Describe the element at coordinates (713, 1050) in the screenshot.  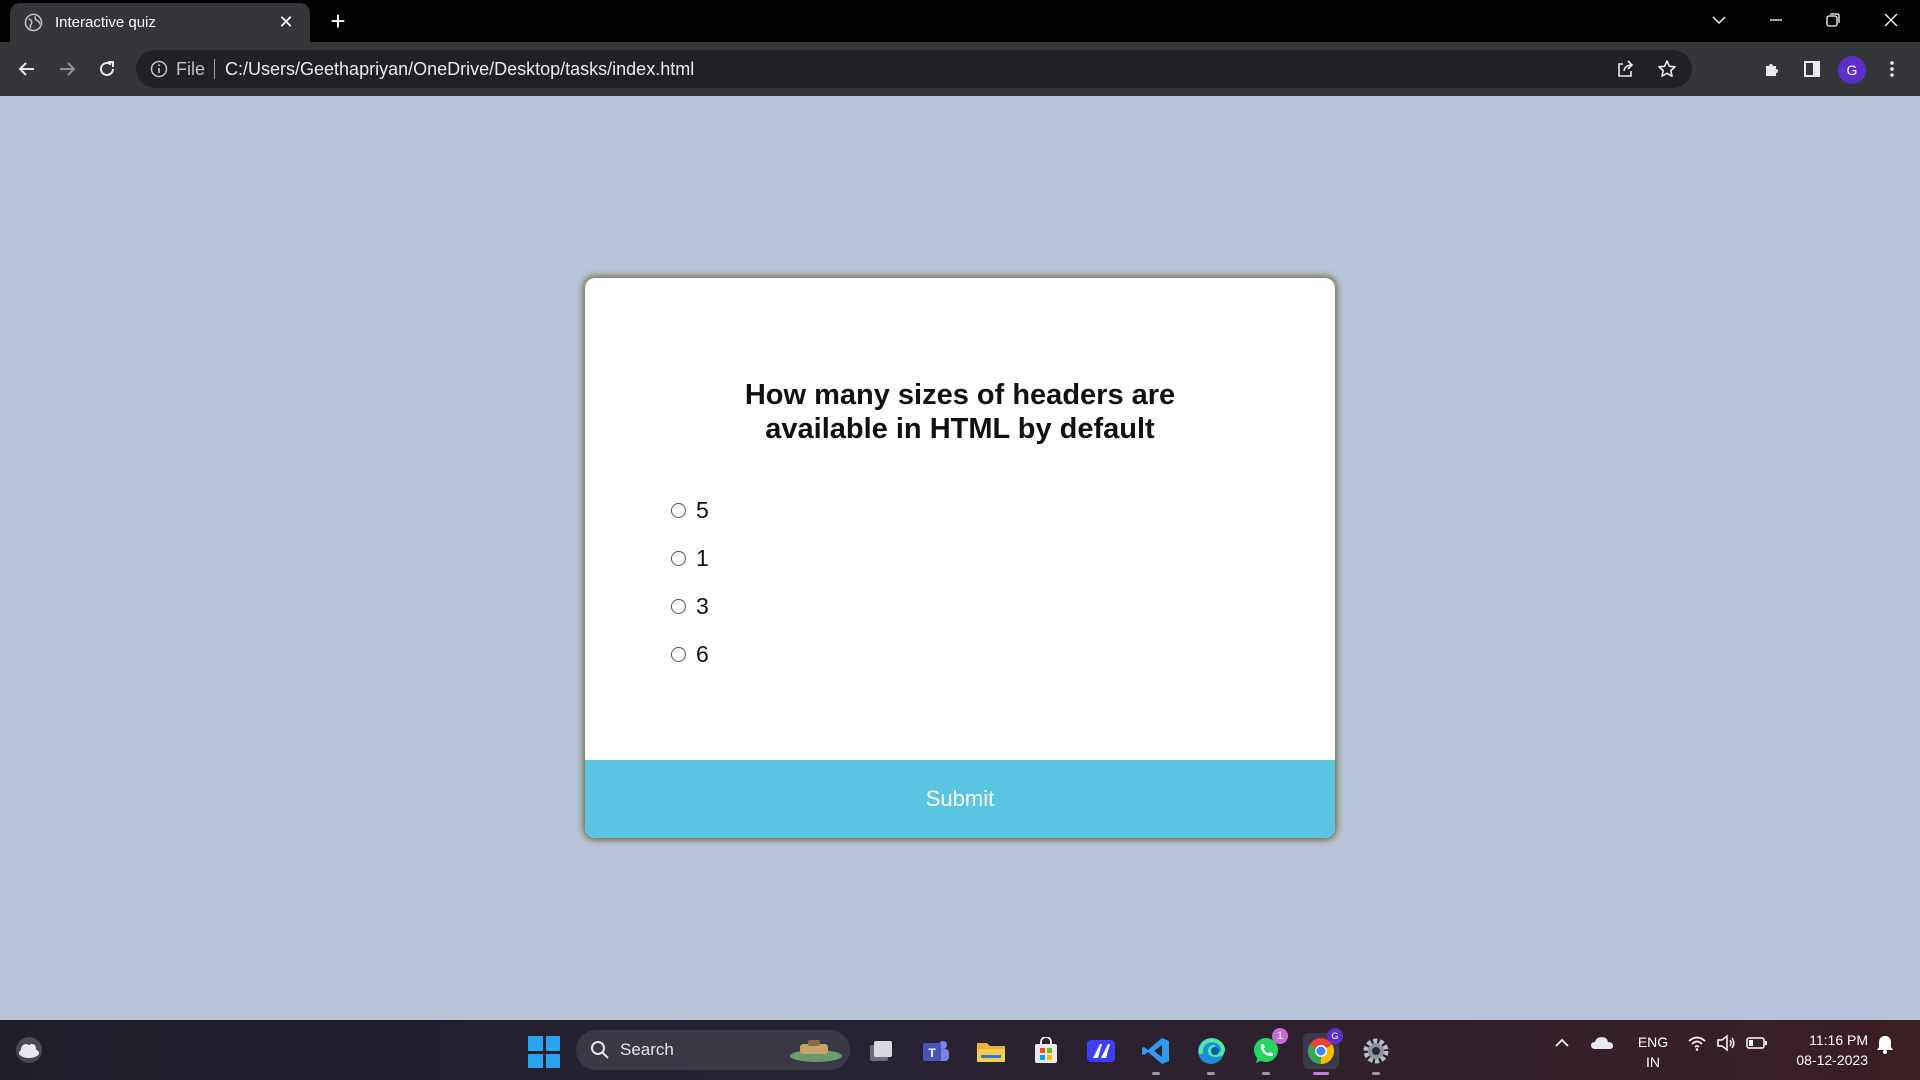
I see `taskbar-search-box: Search` at that location.